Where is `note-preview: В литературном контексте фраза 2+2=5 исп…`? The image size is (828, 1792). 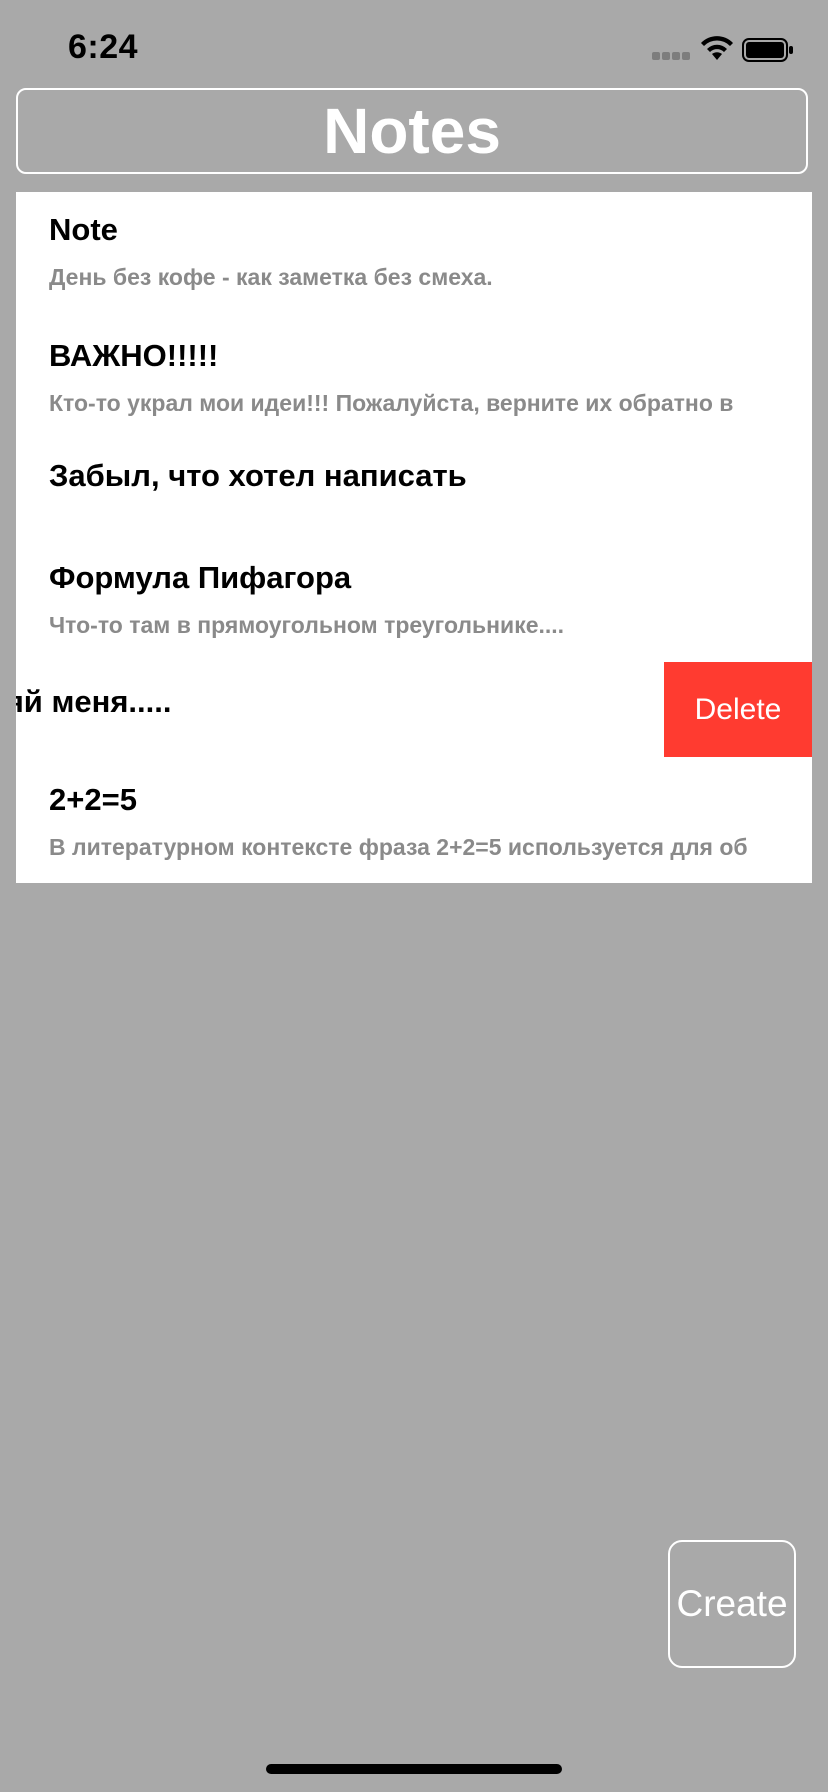 note-preview: В литературном контексте фраза 2+2=5 исп… is located at coordinates (398, 847).